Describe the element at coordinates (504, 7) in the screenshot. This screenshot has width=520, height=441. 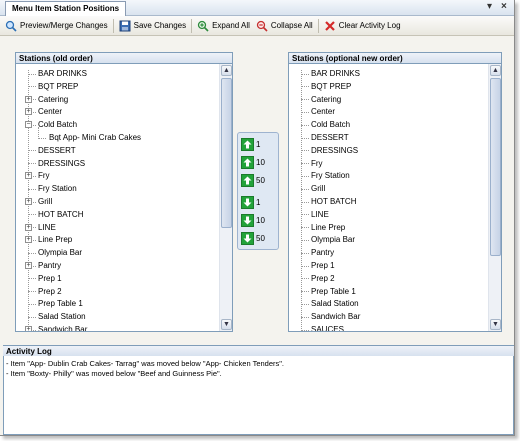
I see `close-icon: ×` at that location.